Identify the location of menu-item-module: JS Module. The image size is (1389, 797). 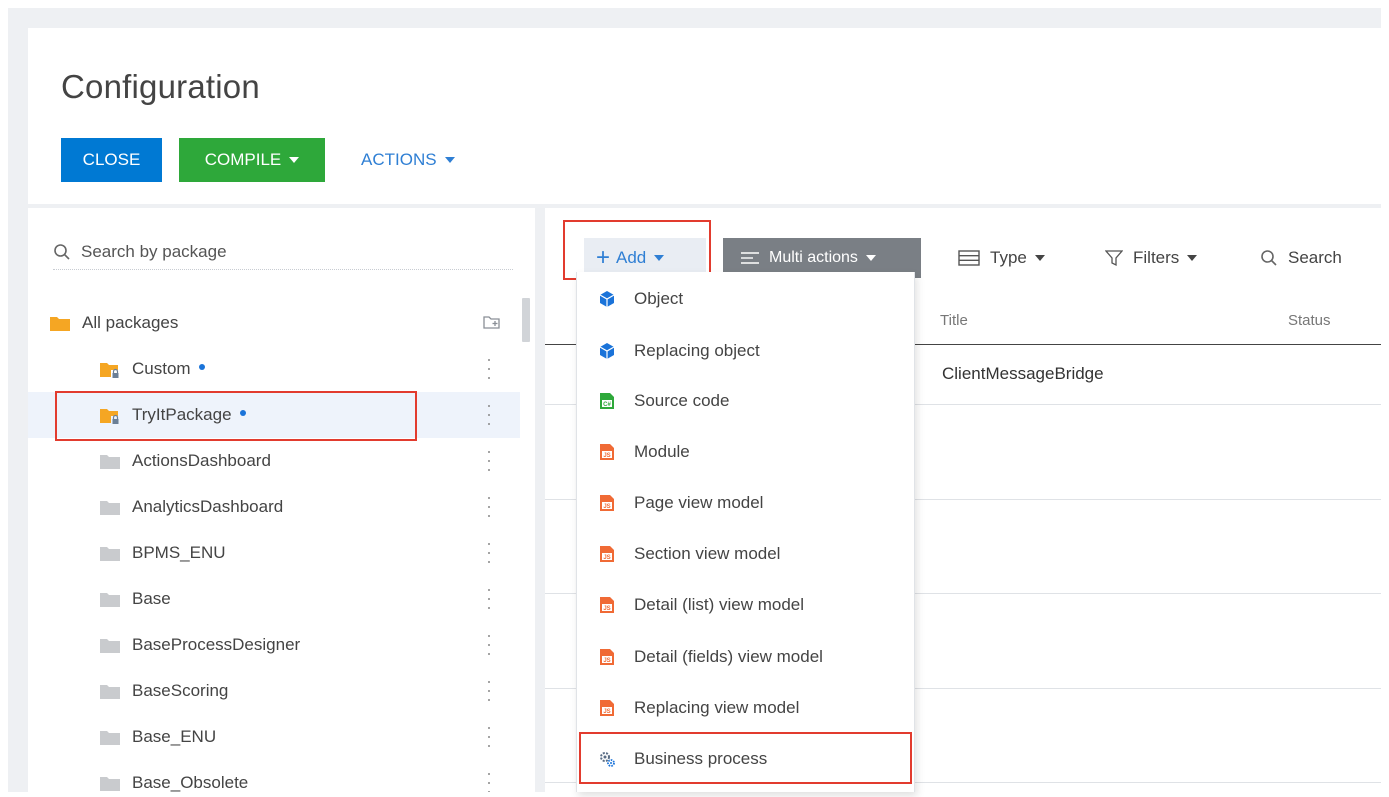
(745, 452).